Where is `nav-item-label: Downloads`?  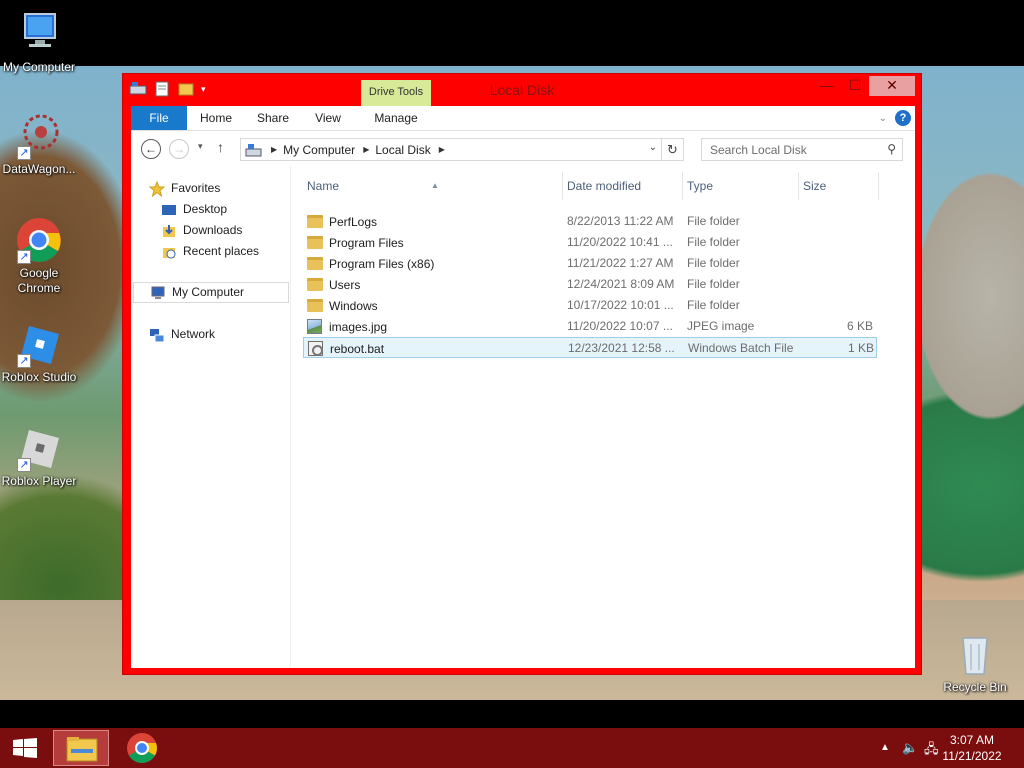 nav-item-label: Downloads is located at coordinates (213, 230).